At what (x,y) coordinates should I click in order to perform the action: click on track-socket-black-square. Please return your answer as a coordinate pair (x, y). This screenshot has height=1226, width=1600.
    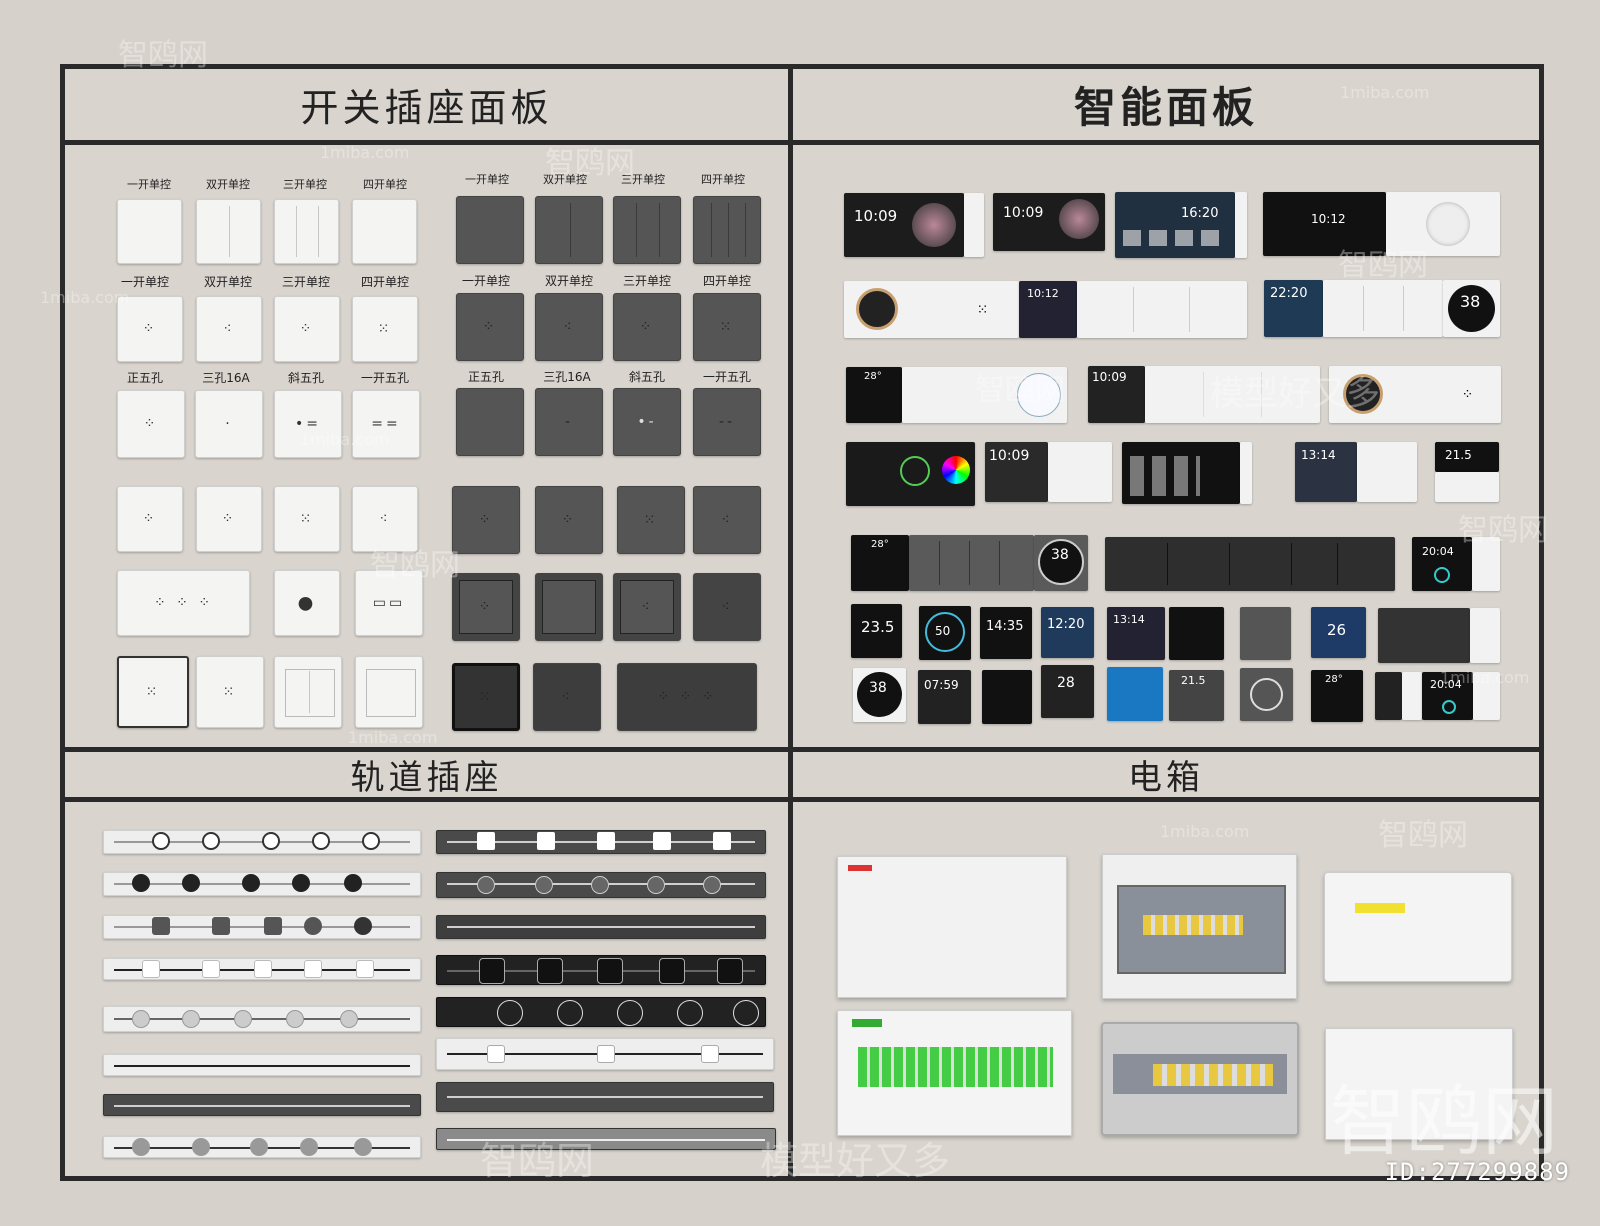
    Looking at the image, I should click on (601, 970).